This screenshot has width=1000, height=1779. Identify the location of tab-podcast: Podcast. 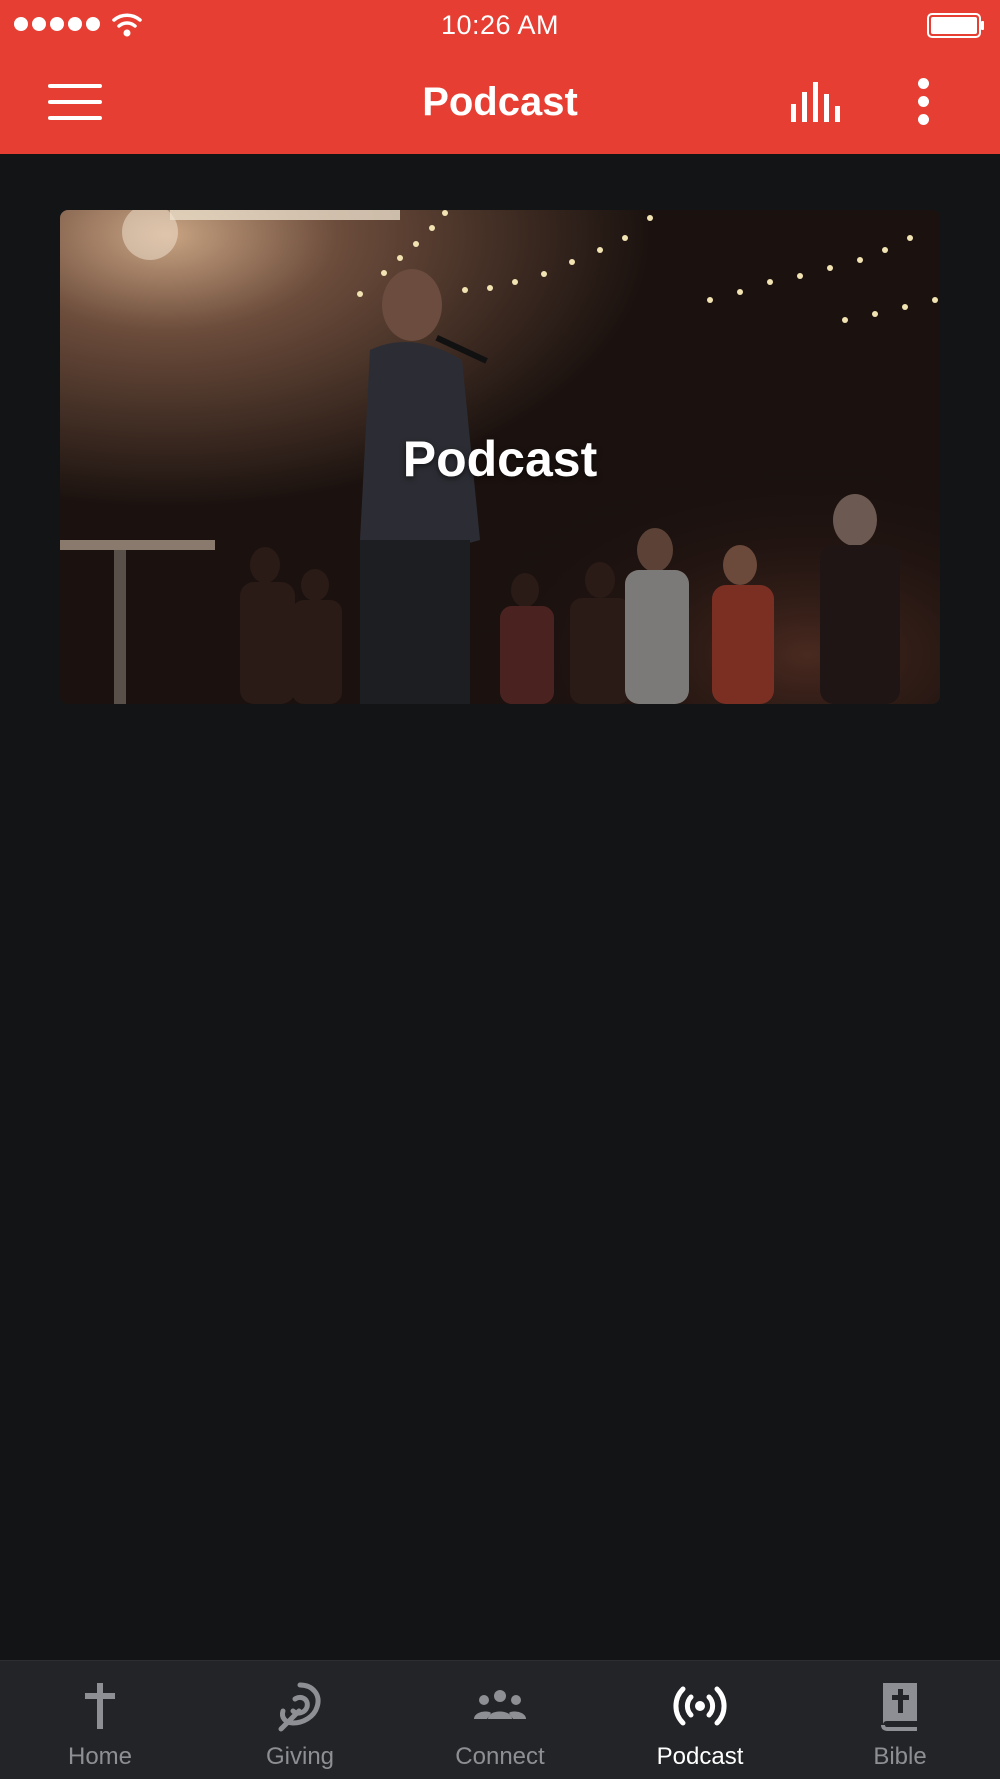
(700, 1720).